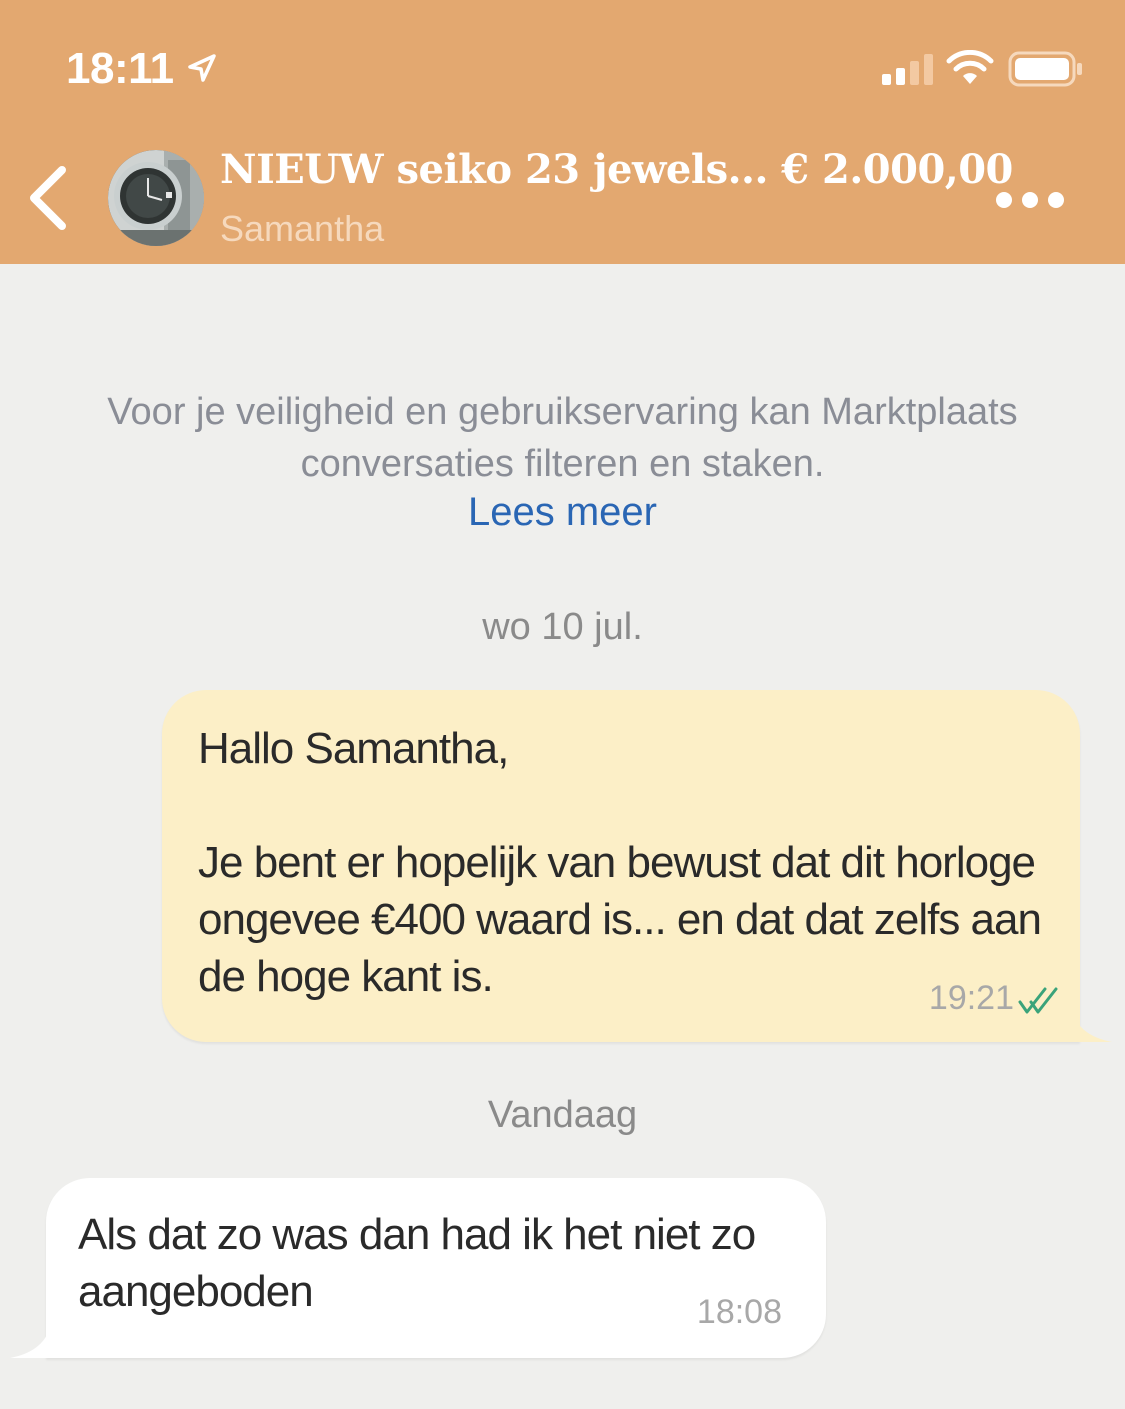 The image size is (1125, 1409). What do you see at coordinates (616, 169) in the screenshot?
I see `listing-title: NIEUW seiko 23 jewels... € 2.000,00` at bounding box center [616, 169].